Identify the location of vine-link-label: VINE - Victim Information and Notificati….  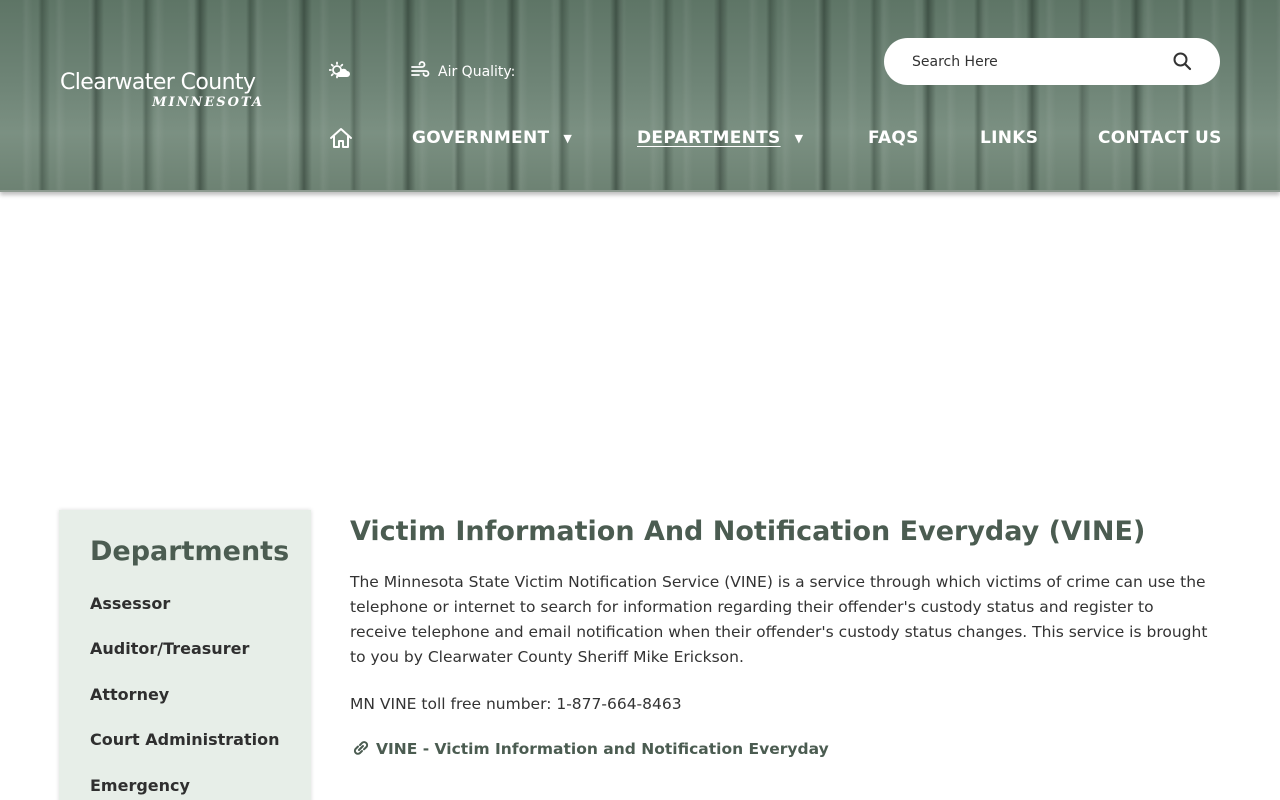
(602, 749).